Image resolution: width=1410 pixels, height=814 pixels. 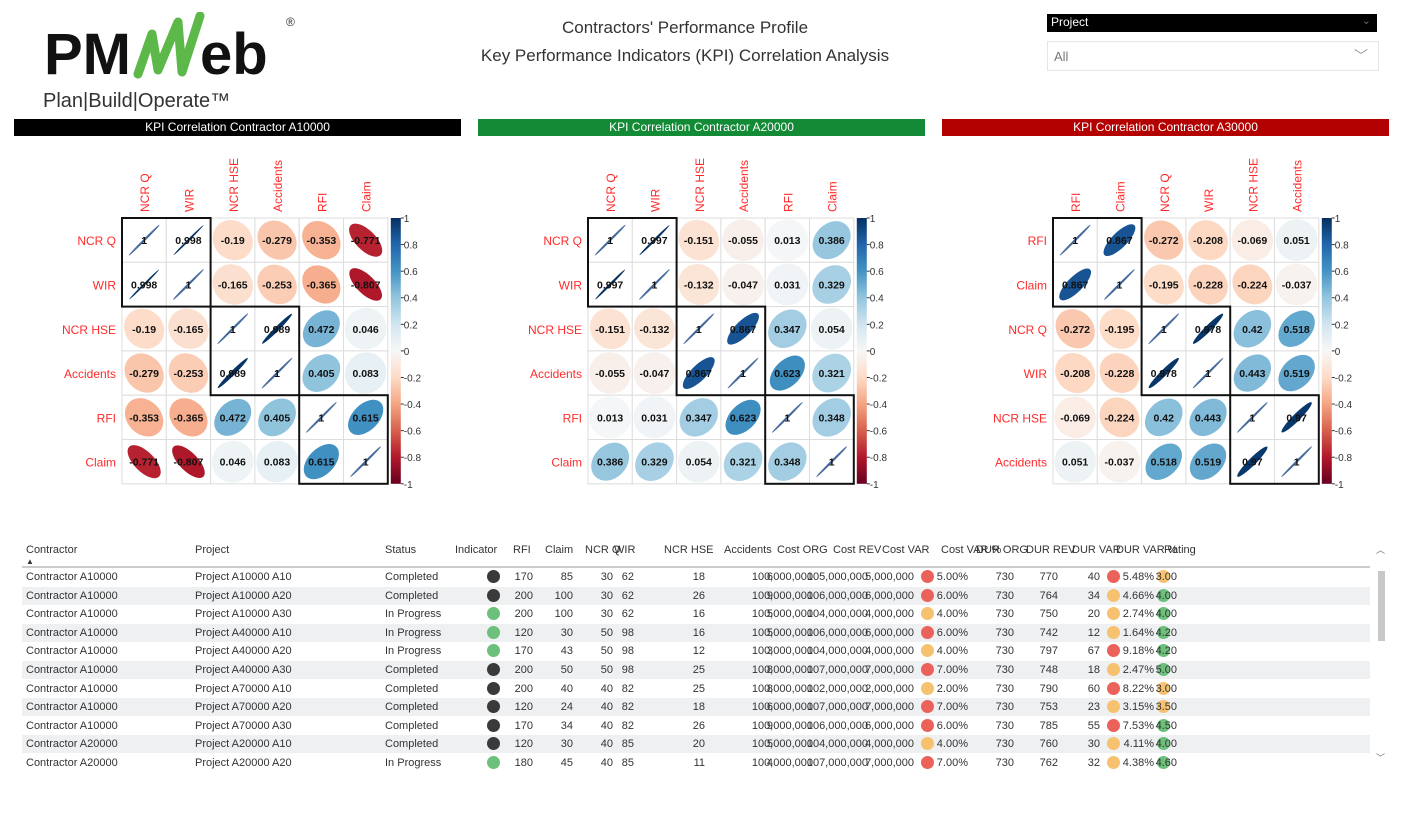 What do you see at coordinates (1075, 463) in the screenshot?
I see `correlation-value: 0.051` at bounding box center [1075, 463].